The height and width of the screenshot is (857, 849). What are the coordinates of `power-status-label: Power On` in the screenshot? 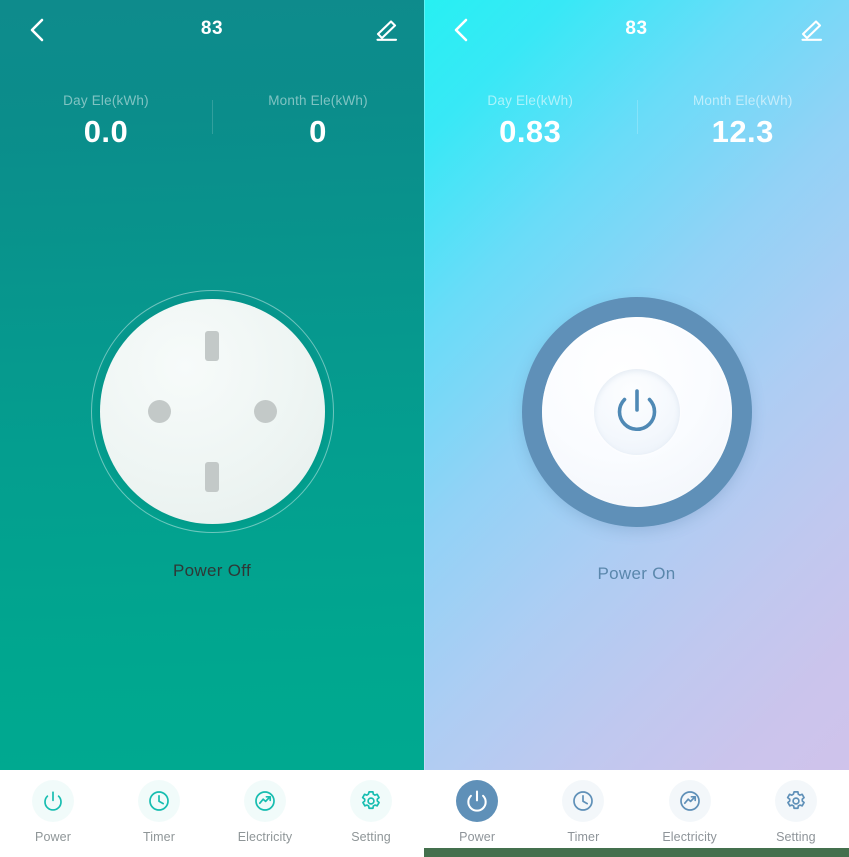 It's located at (636, 573).